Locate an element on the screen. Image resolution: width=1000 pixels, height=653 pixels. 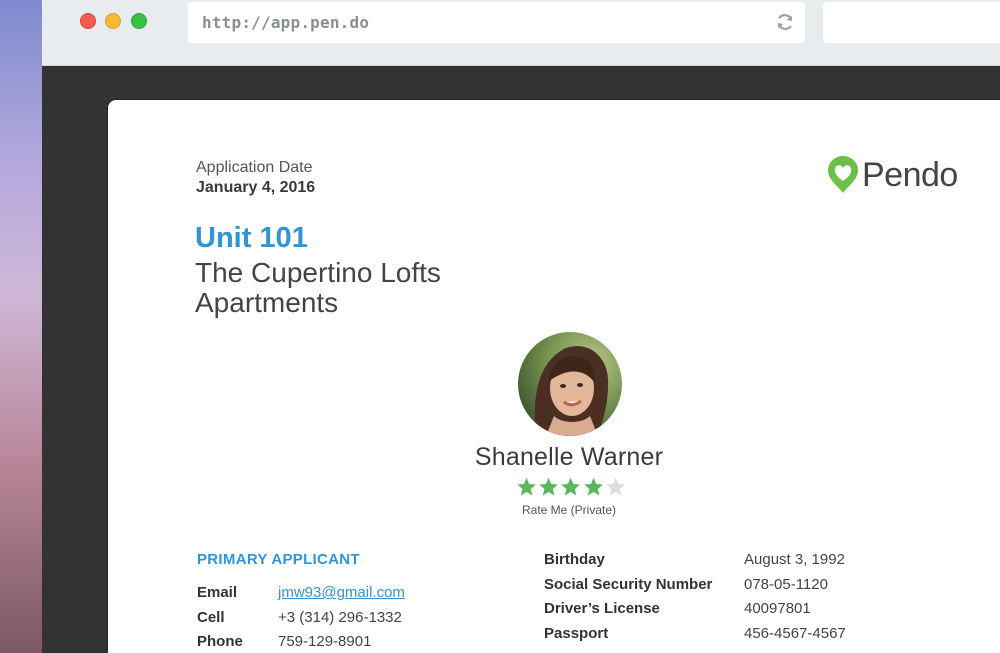
search-field is located at coordinates (911, 22).